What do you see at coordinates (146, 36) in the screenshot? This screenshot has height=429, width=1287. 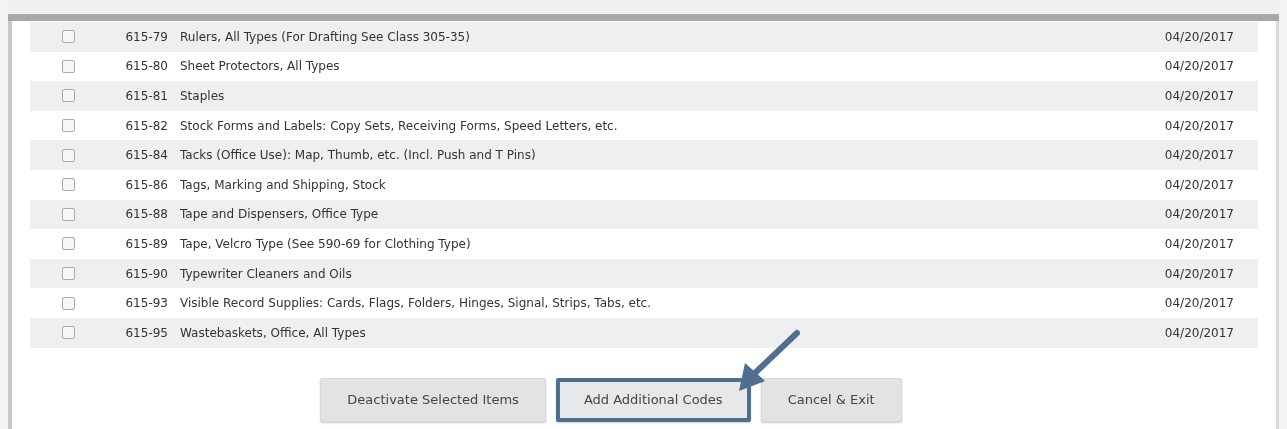 I see `item-code: 615-79` at bounding box center [146, 36].